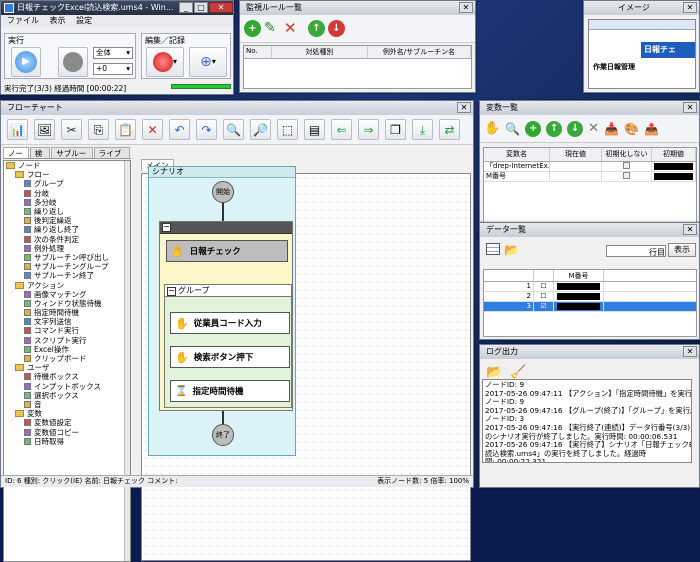  What do you see at coordinates (395, 129) in the screenshot?
I see `window-icon: ❐` at bounding box center [395, 129].